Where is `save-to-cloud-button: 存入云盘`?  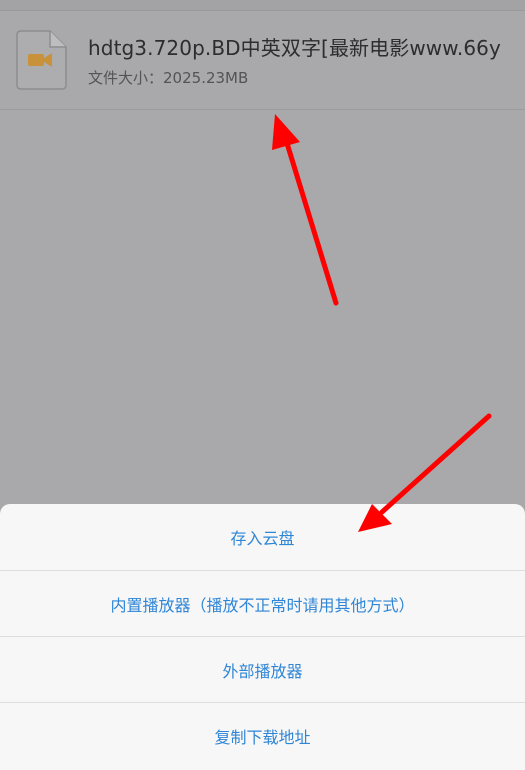
save-to-cloud-button: 存入云盘 is located at coordinates (262, 536).